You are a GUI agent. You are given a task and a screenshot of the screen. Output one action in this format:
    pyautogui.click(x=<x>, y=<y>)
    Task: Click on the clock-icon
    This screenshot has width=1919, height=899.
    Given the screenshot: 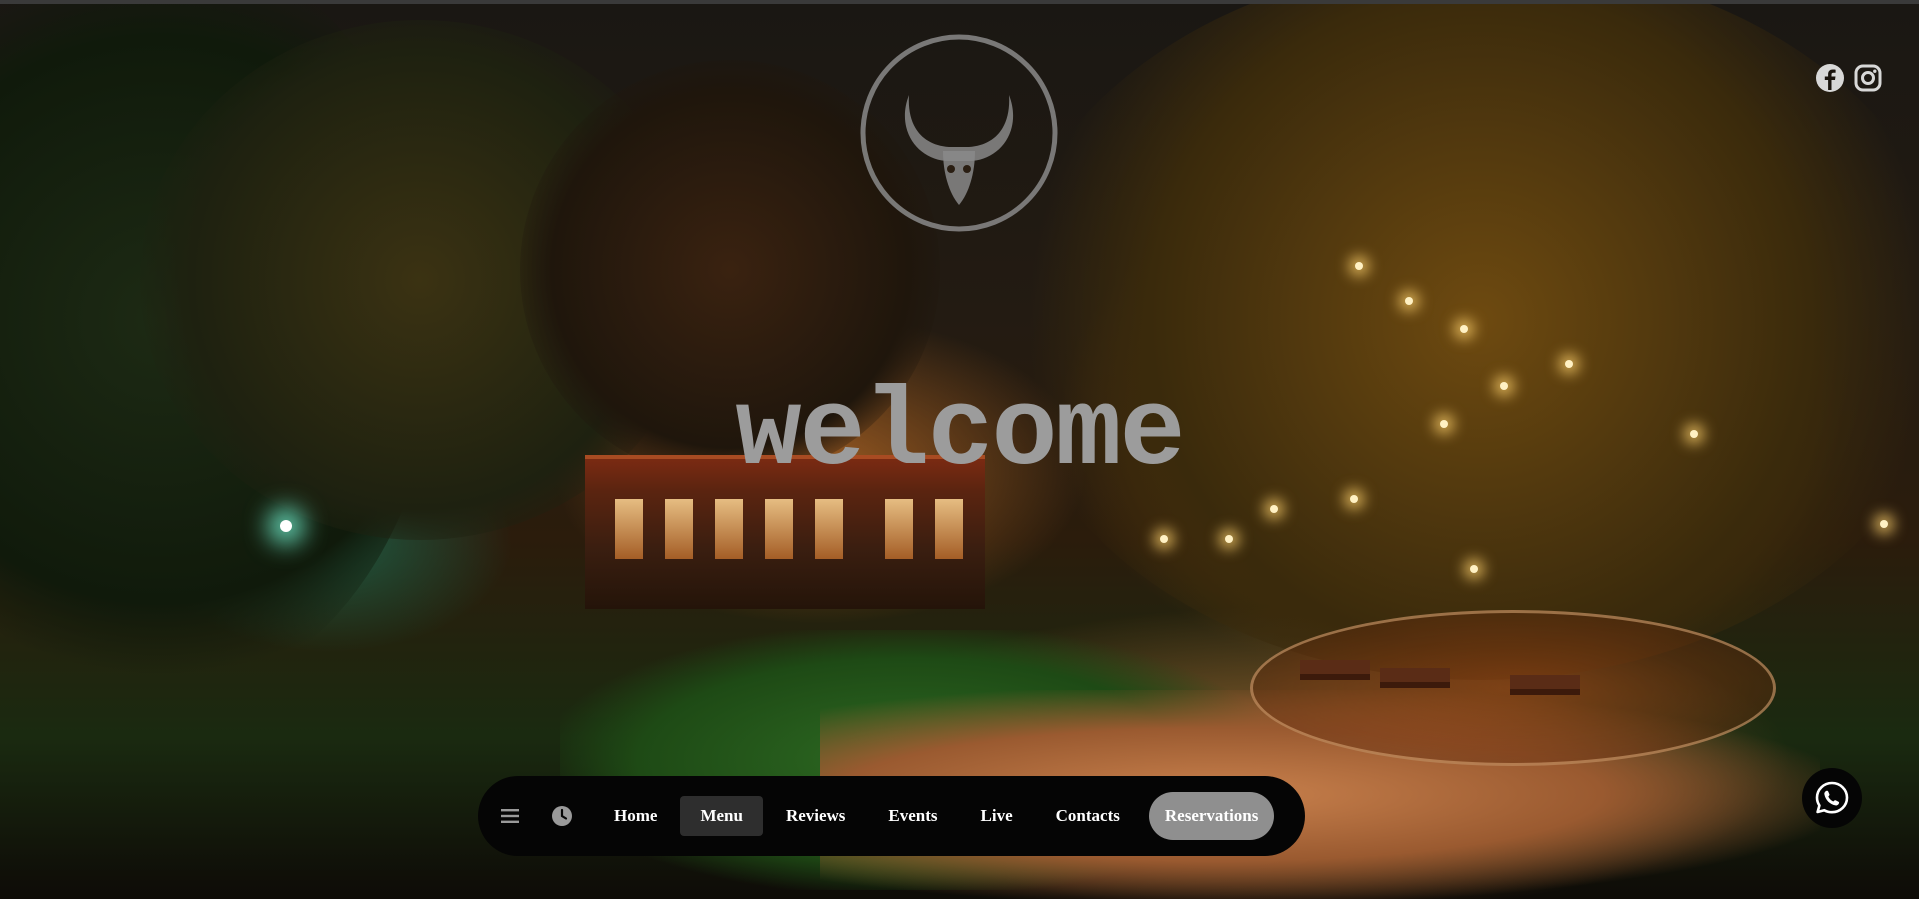 What is the action you would take?
    pyautogui.click(x=562, y=816)
    